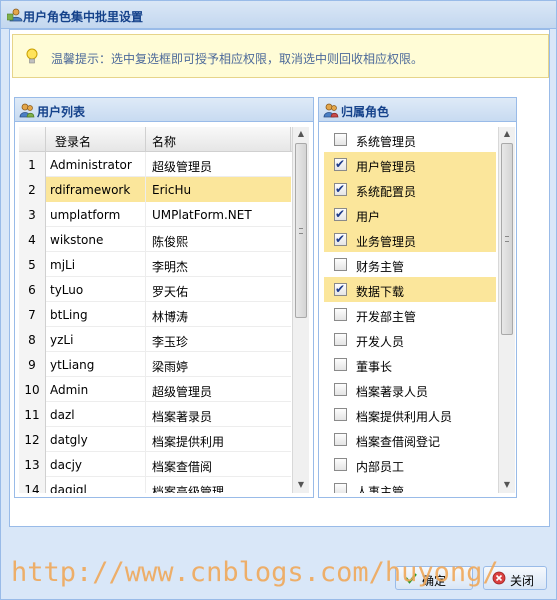  I want to click on table-row: 3 umplatform UMPlatForm.NET, so click(155, 214).